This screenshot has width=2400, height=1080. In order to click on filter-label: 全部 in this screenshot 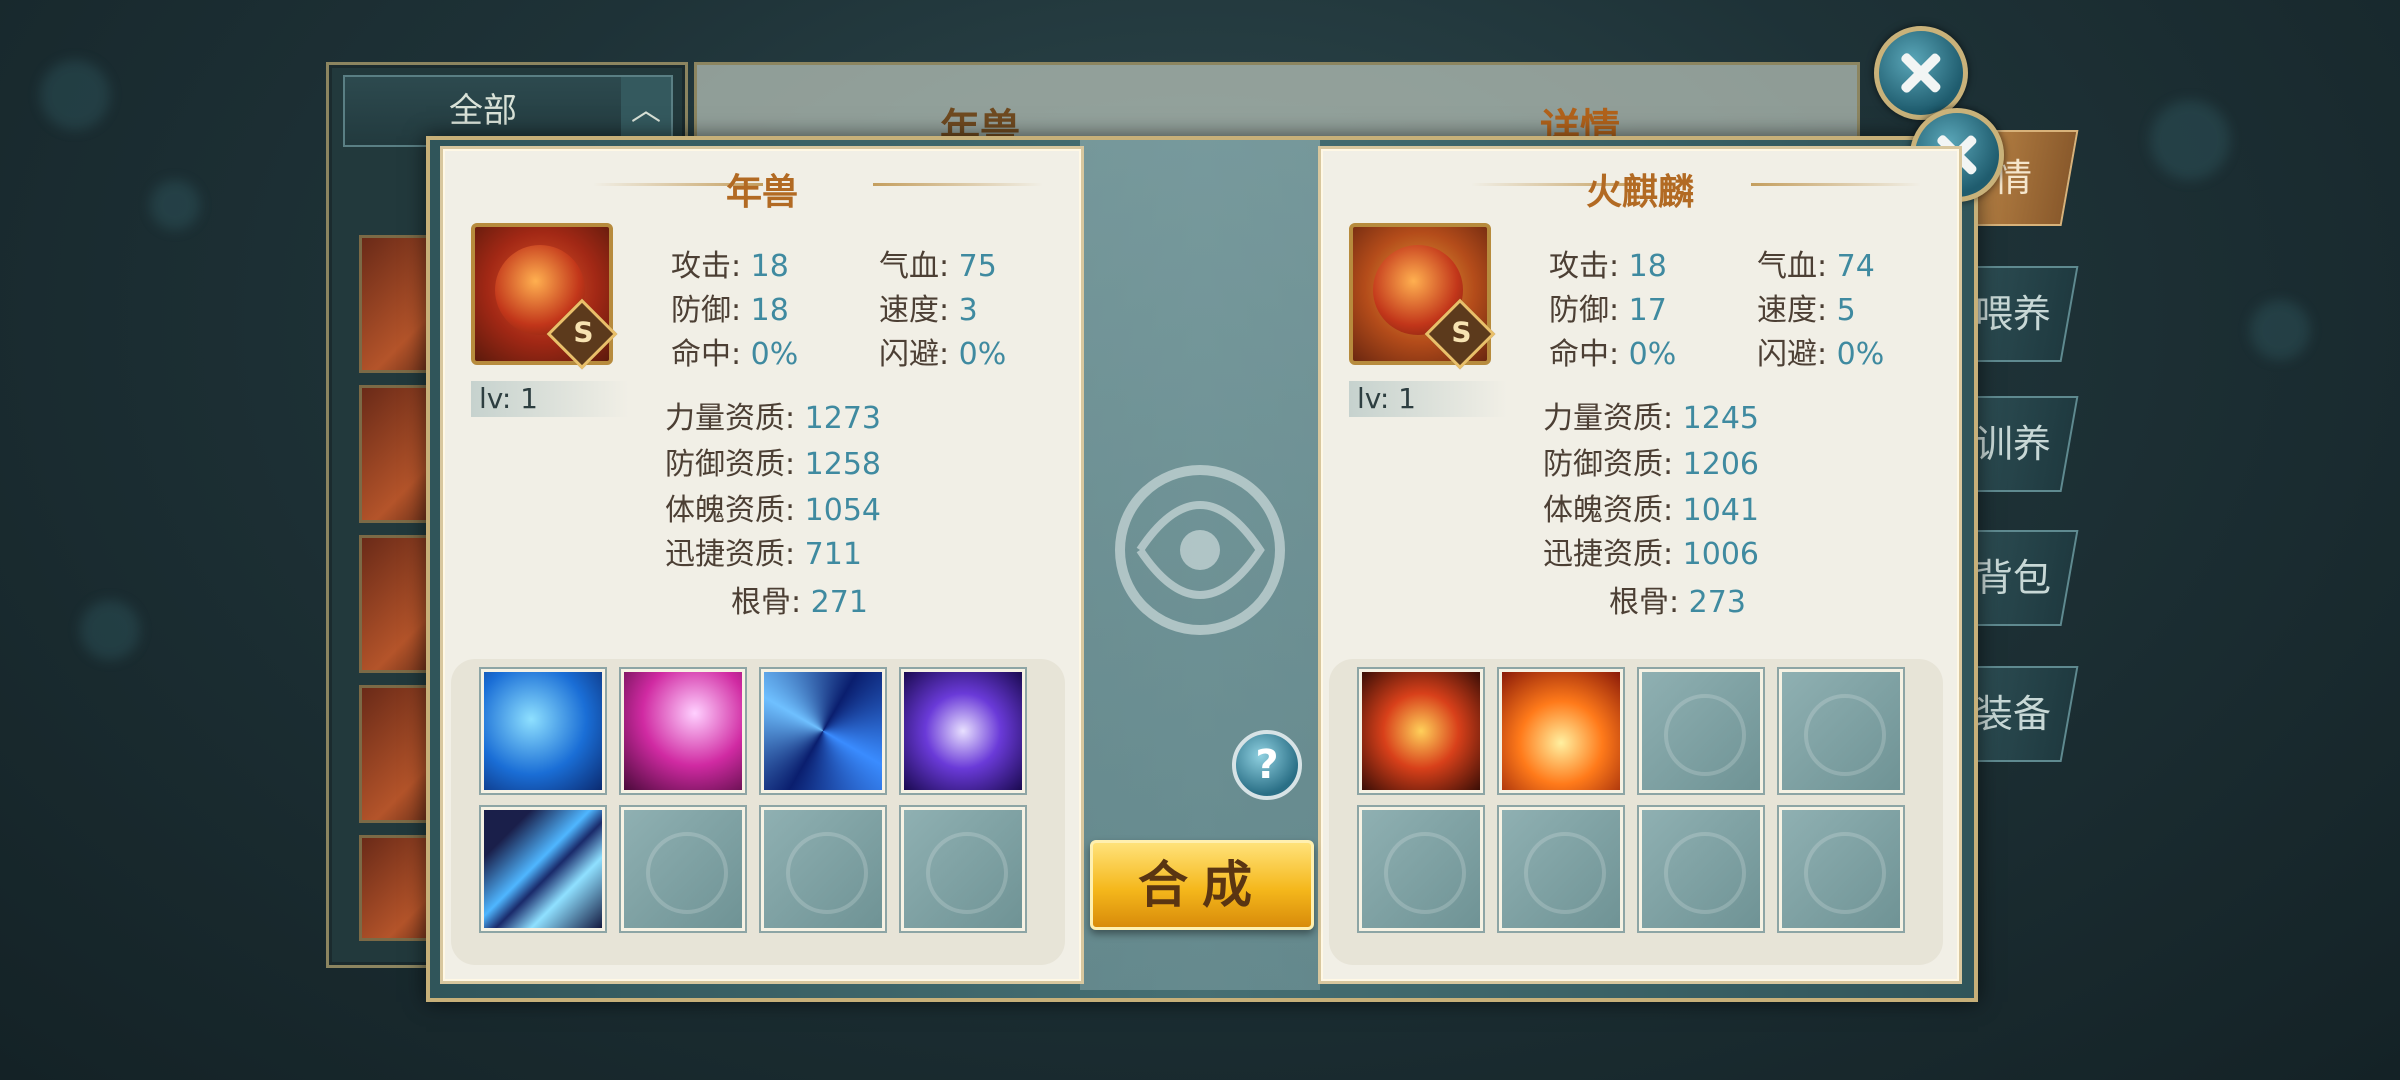, I will do `click(483, 111)`.